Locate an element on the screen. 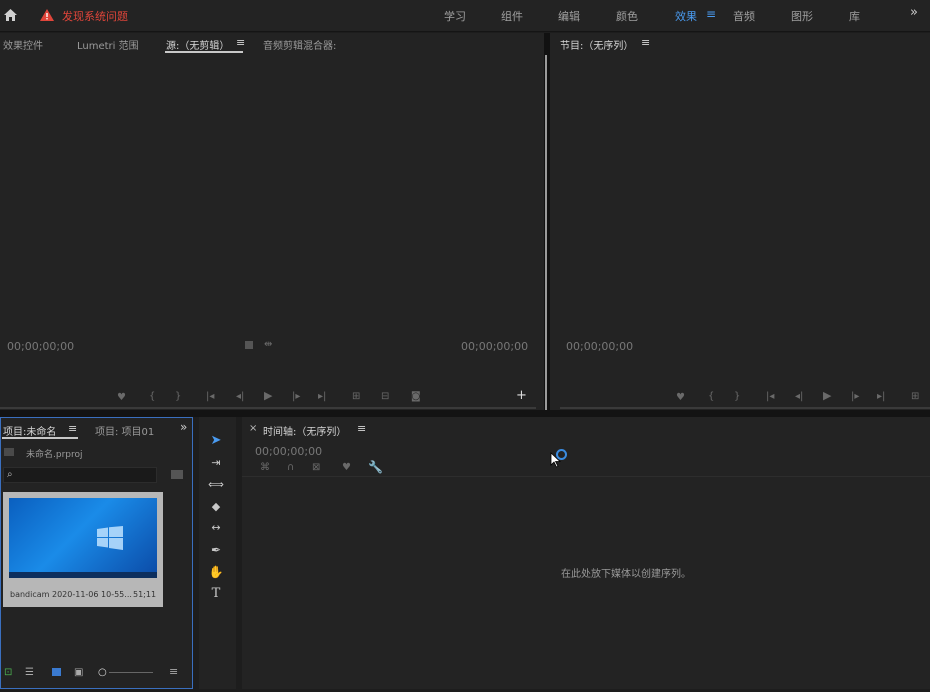  project-folder-icon is located at coordinates (9, 452).